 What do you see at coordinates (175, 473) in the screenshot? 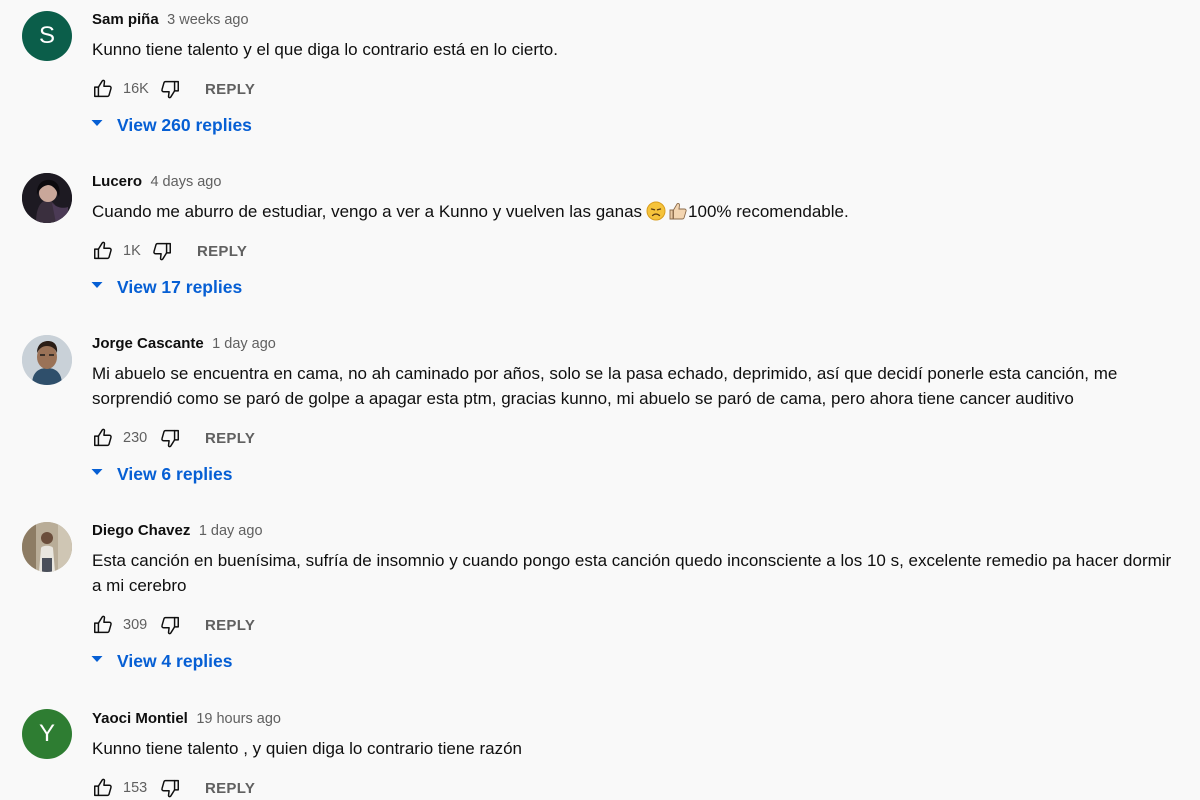
I see `view-replies-label: View 6 replies` at bounding box center [175, 473].